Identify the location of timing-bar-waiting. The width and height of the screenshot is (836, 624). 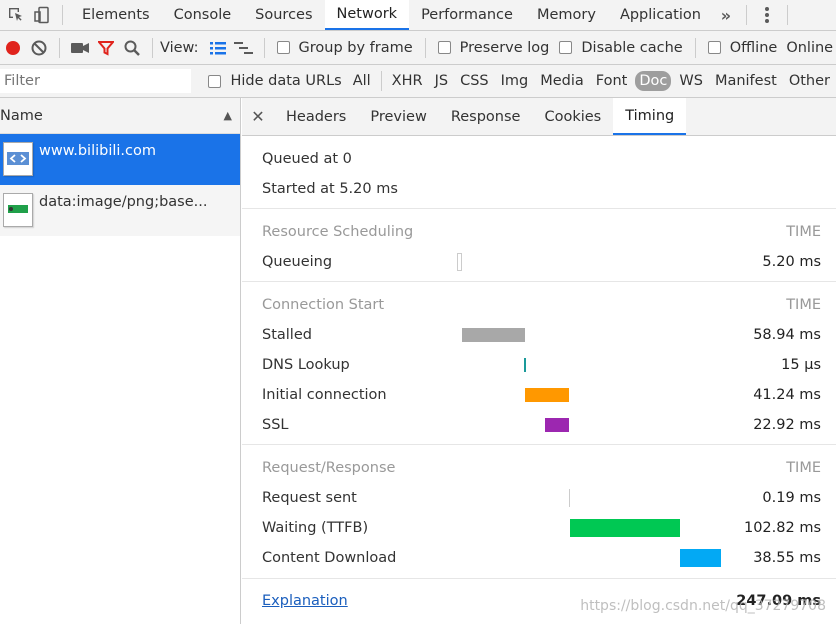
(625, 528).